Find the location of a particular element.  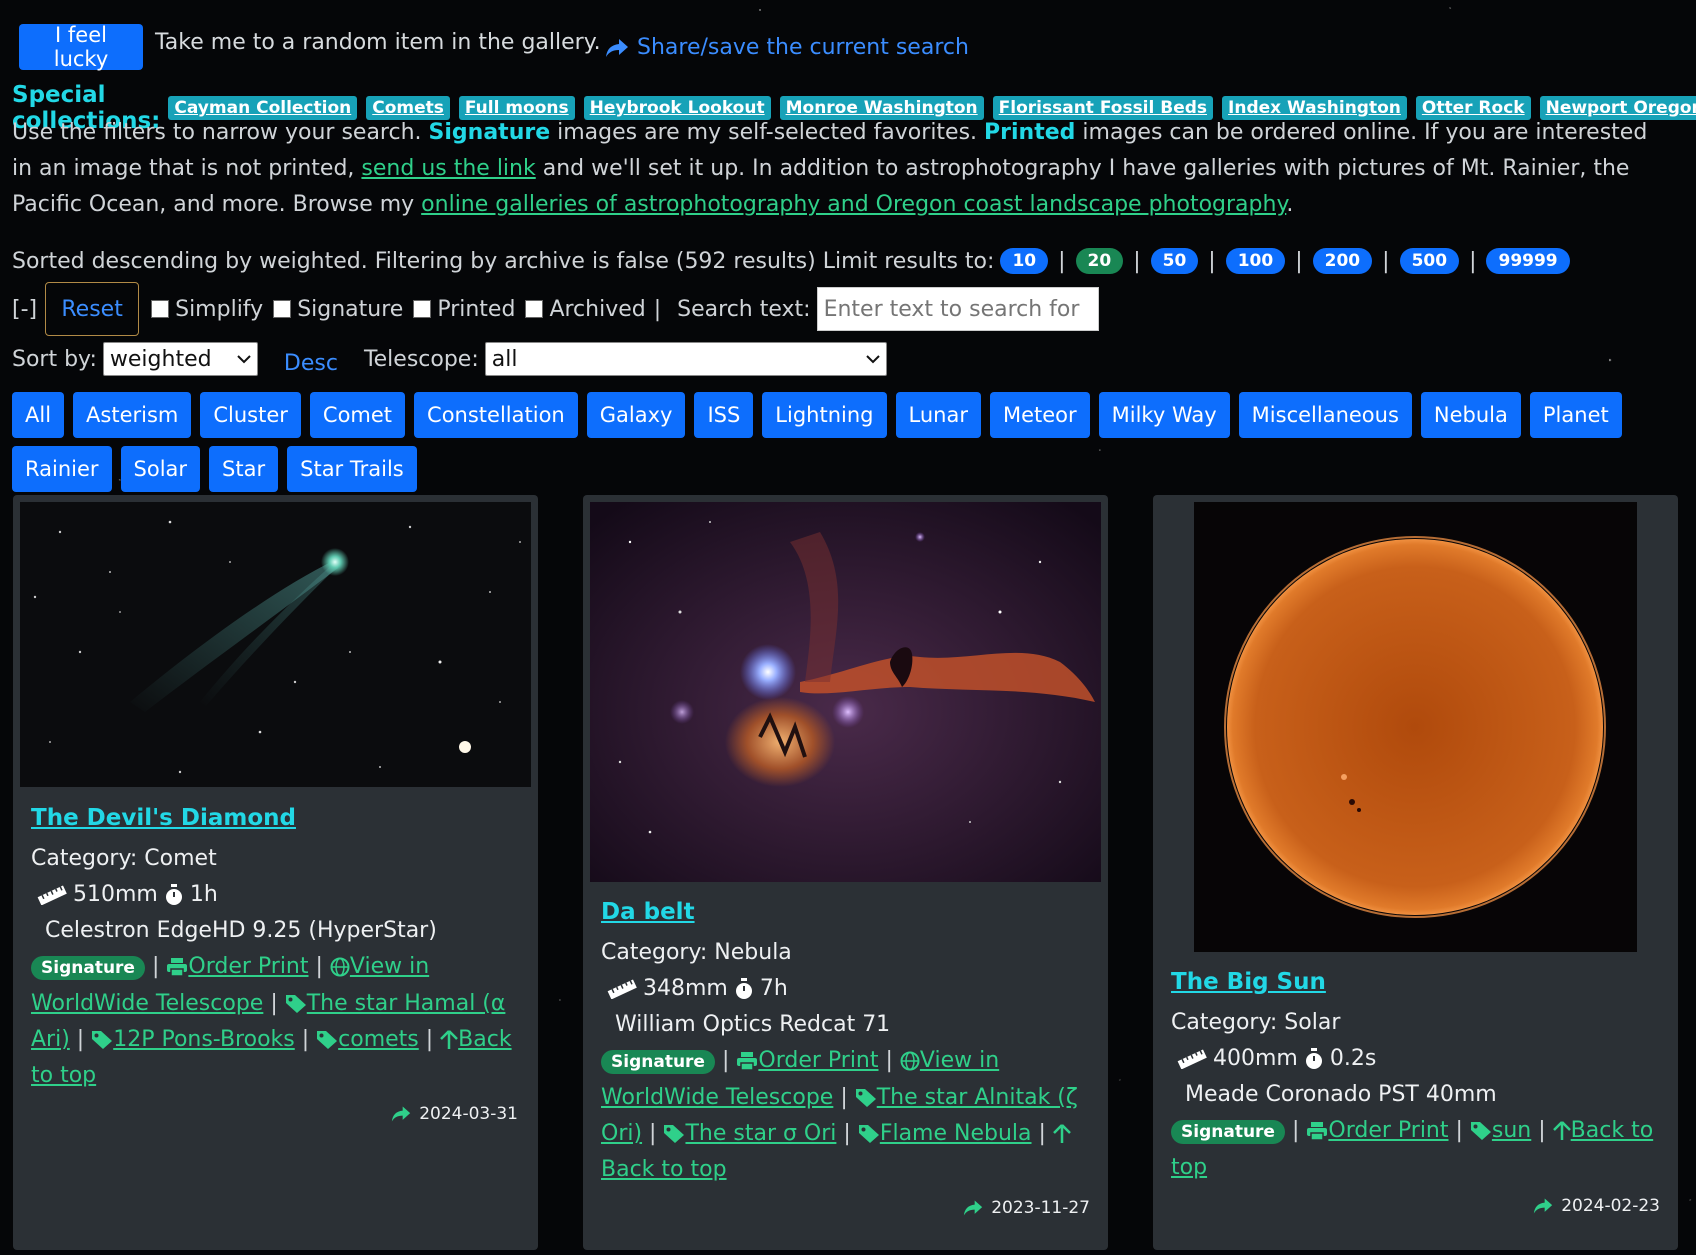

desc-toggle: Desc is located at coordinates (311, 363).